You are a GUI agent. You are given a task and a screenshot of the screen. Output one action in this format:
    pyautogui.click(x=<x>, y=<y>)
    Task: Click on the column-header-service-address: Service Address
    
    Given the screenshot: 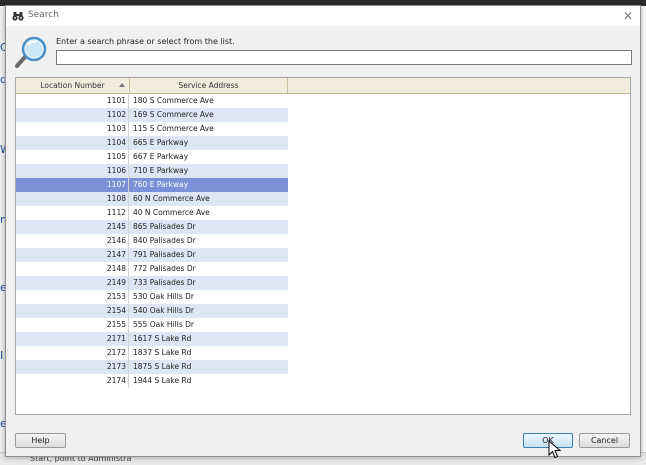 What is the action you would take?
    pyautogui.click(x=209, y=85)
    